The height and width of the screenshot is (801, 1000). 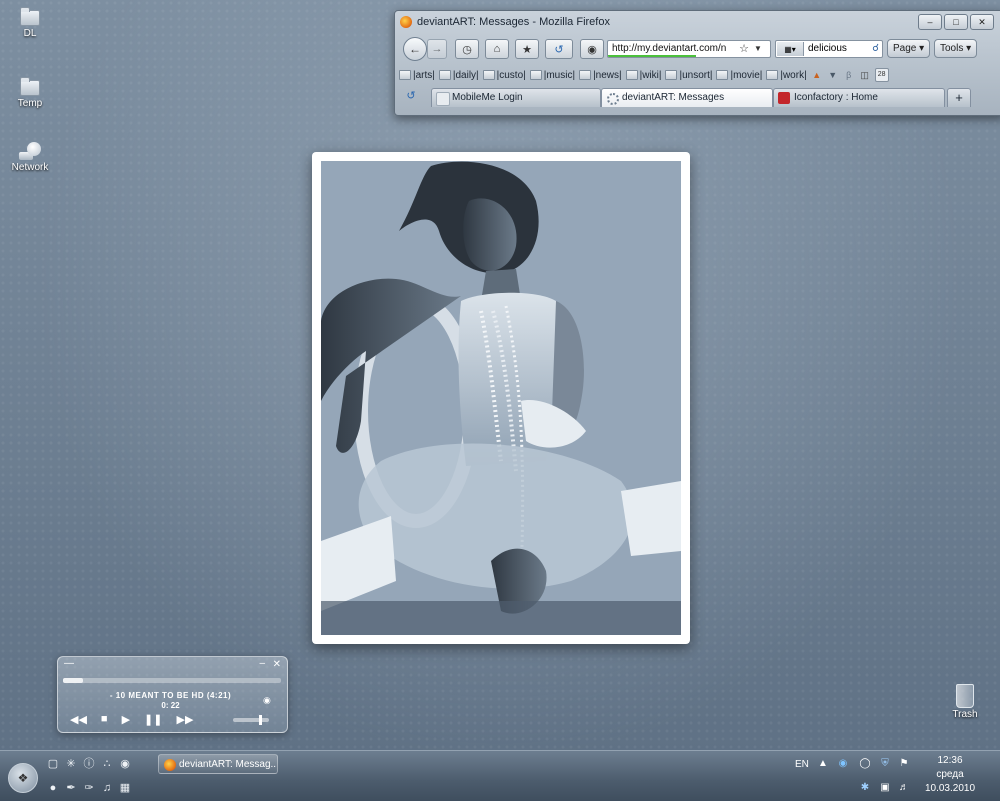 I want to click on tab-label: MobileMe Login, so click(x=487, y=97).